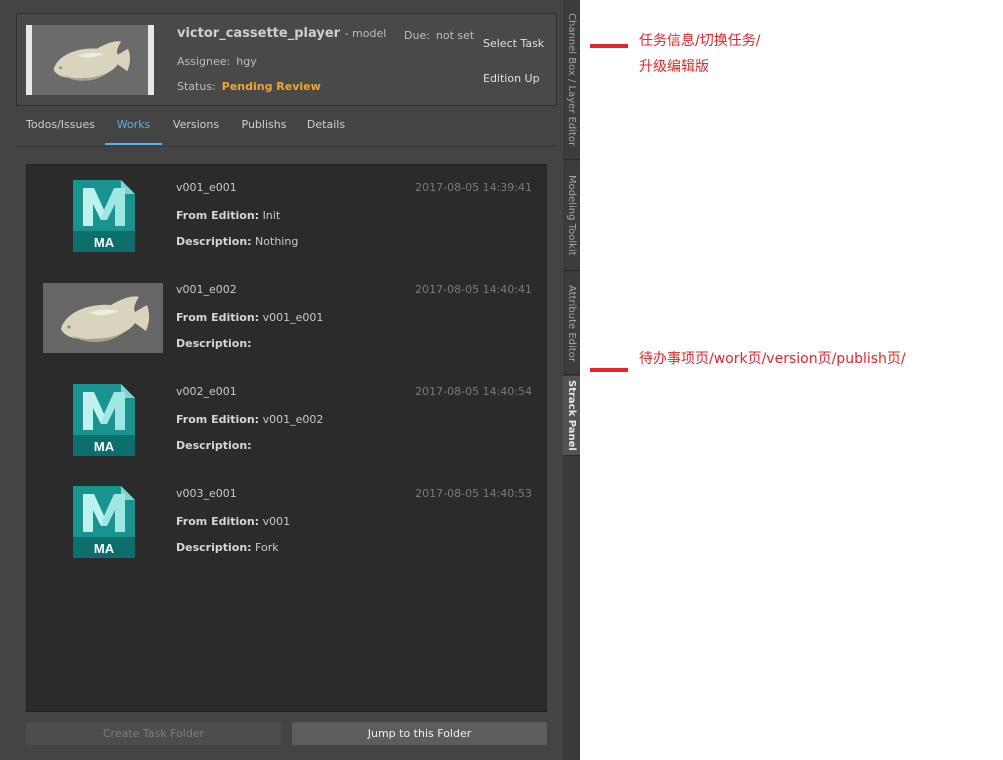 The width and height of the screenshot is (1003, 760). Describe the element at coordinates (264, 128) in the screenshot. I see `tab-publishs: Publishs` at that location.